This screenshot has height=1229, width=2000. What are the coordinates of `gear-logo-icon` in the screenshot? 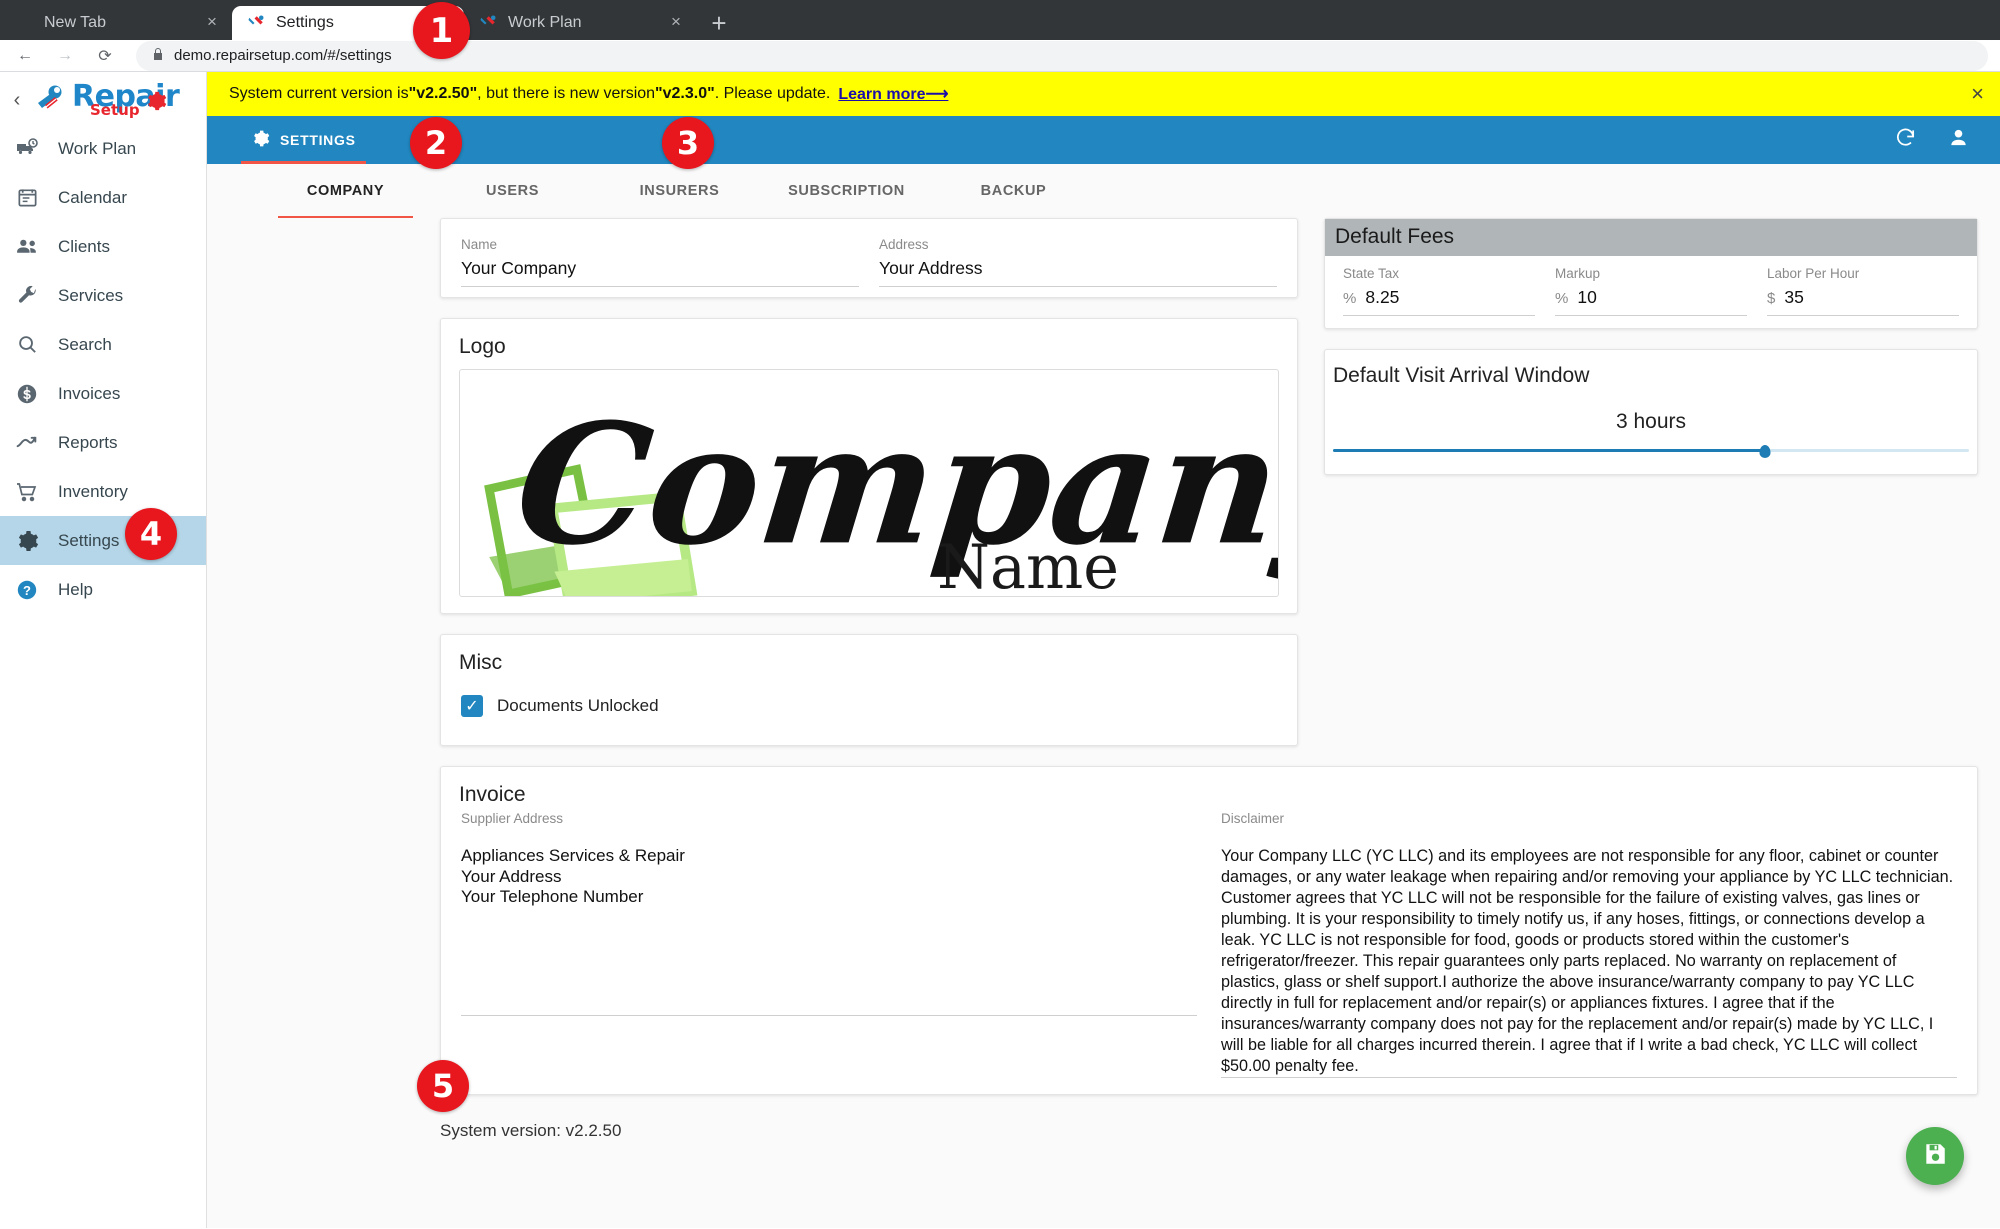 It's located at (156, 101).